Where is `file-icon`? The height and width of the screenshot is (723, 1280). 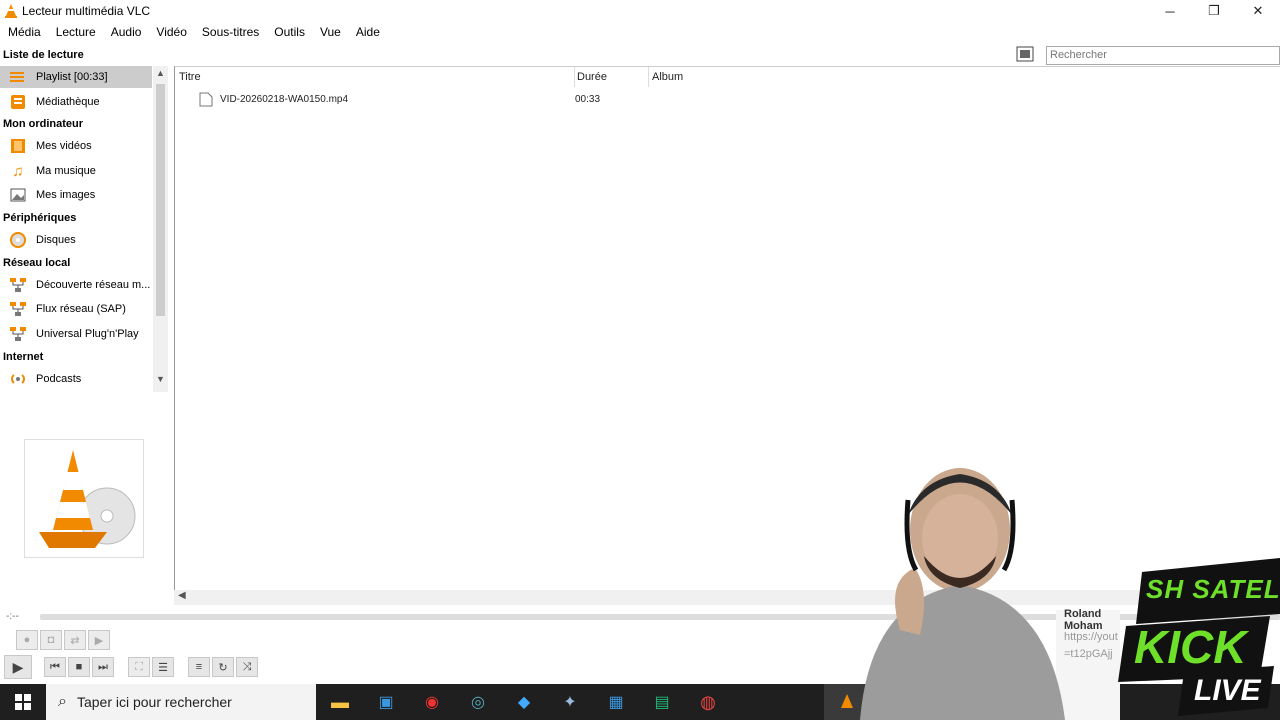 file-icon is located at coordinates (206, 99).